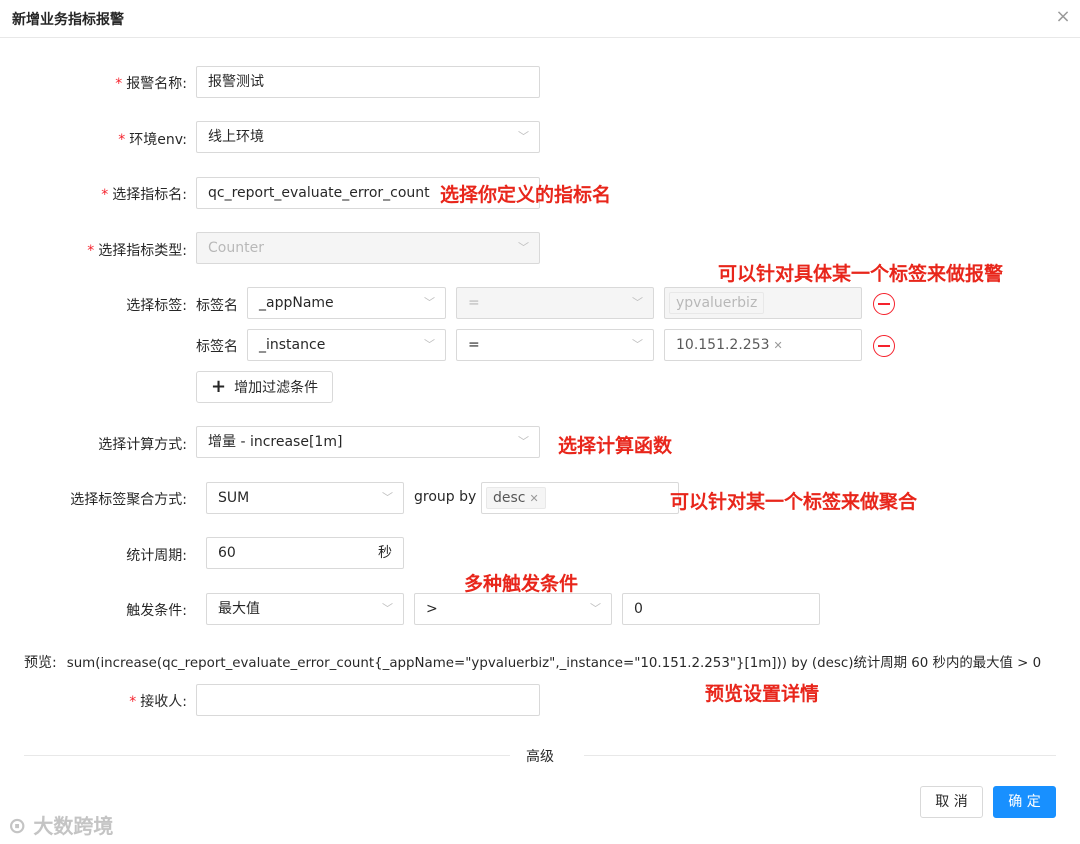  Describe the element at coordinates (717, 303) in the screenshot. I see `tag-value-chip: ypvaluerbiz` at that location.